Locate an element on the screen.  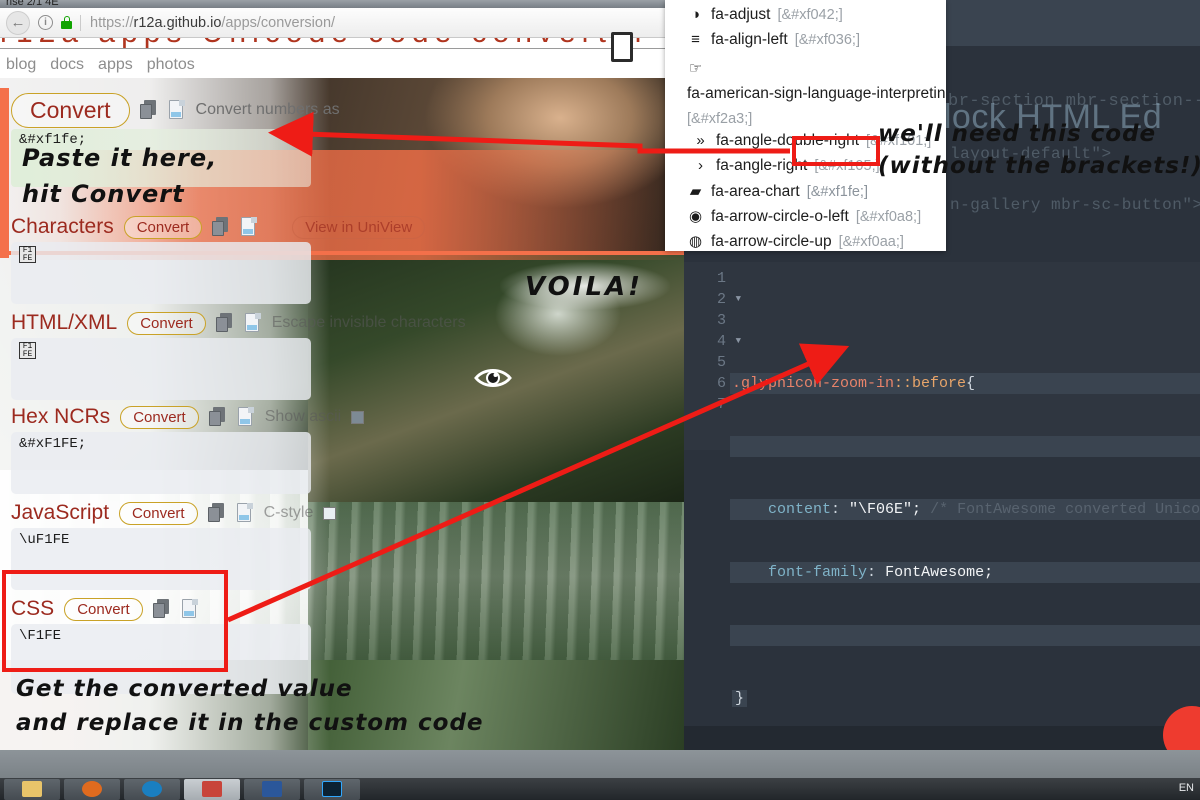
site-nav: blog docs apps photos is located at coordinates (342, 65).